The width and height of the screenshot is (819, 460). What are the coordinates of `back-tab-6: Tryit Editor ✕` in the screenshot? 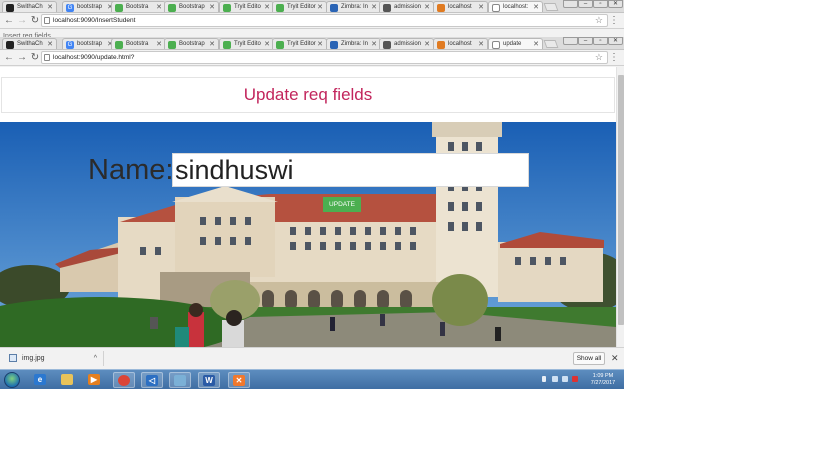 It's located at (299, 6).